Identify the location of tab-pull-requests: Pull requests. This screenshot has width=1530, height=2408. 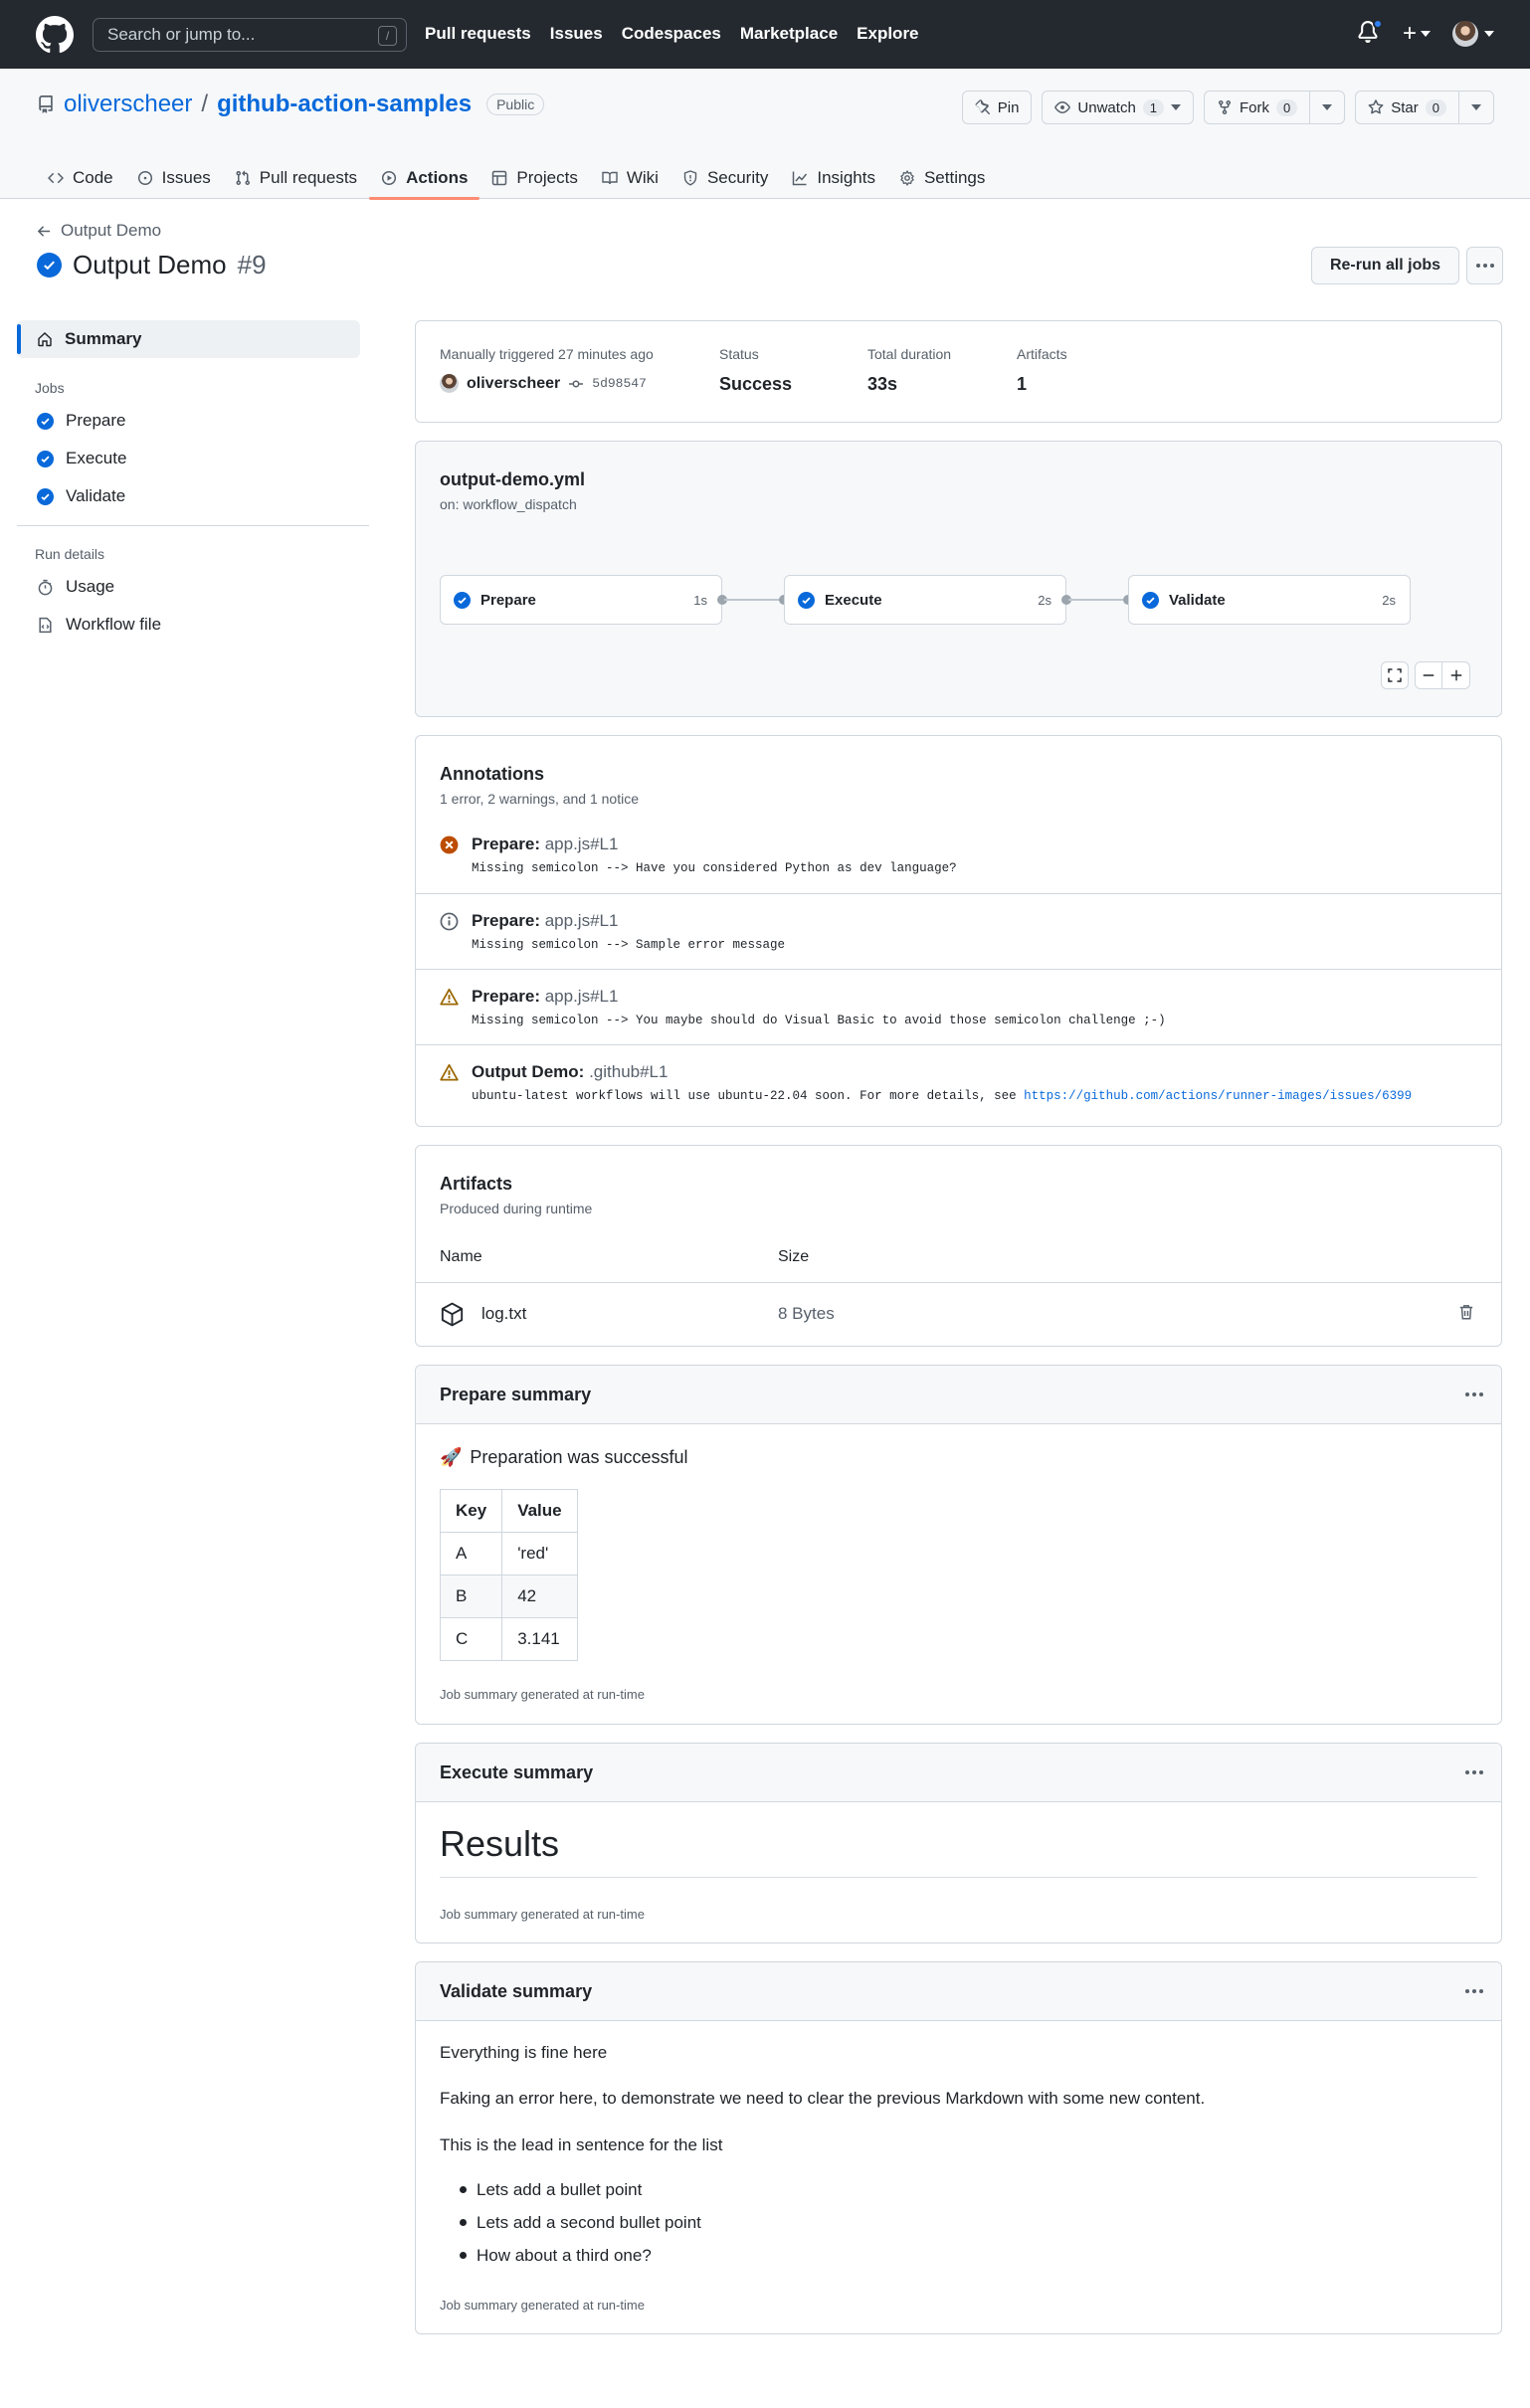
(296, 178).